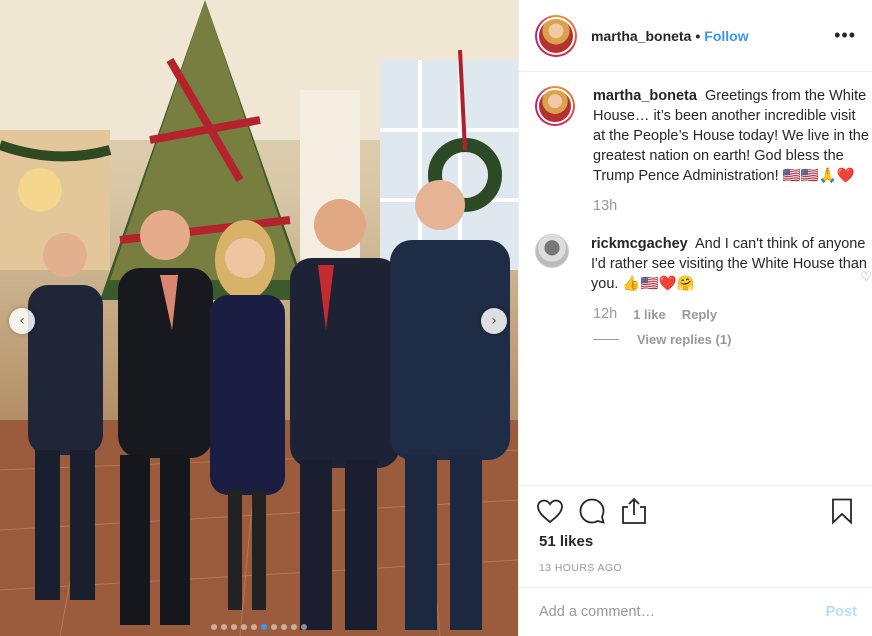 This screenshot has height=636, width=872. What do you see at coordinates (649, 314) in the screenshot?
I see `comment-likes: 1 like` at bounding box center [649, 314].